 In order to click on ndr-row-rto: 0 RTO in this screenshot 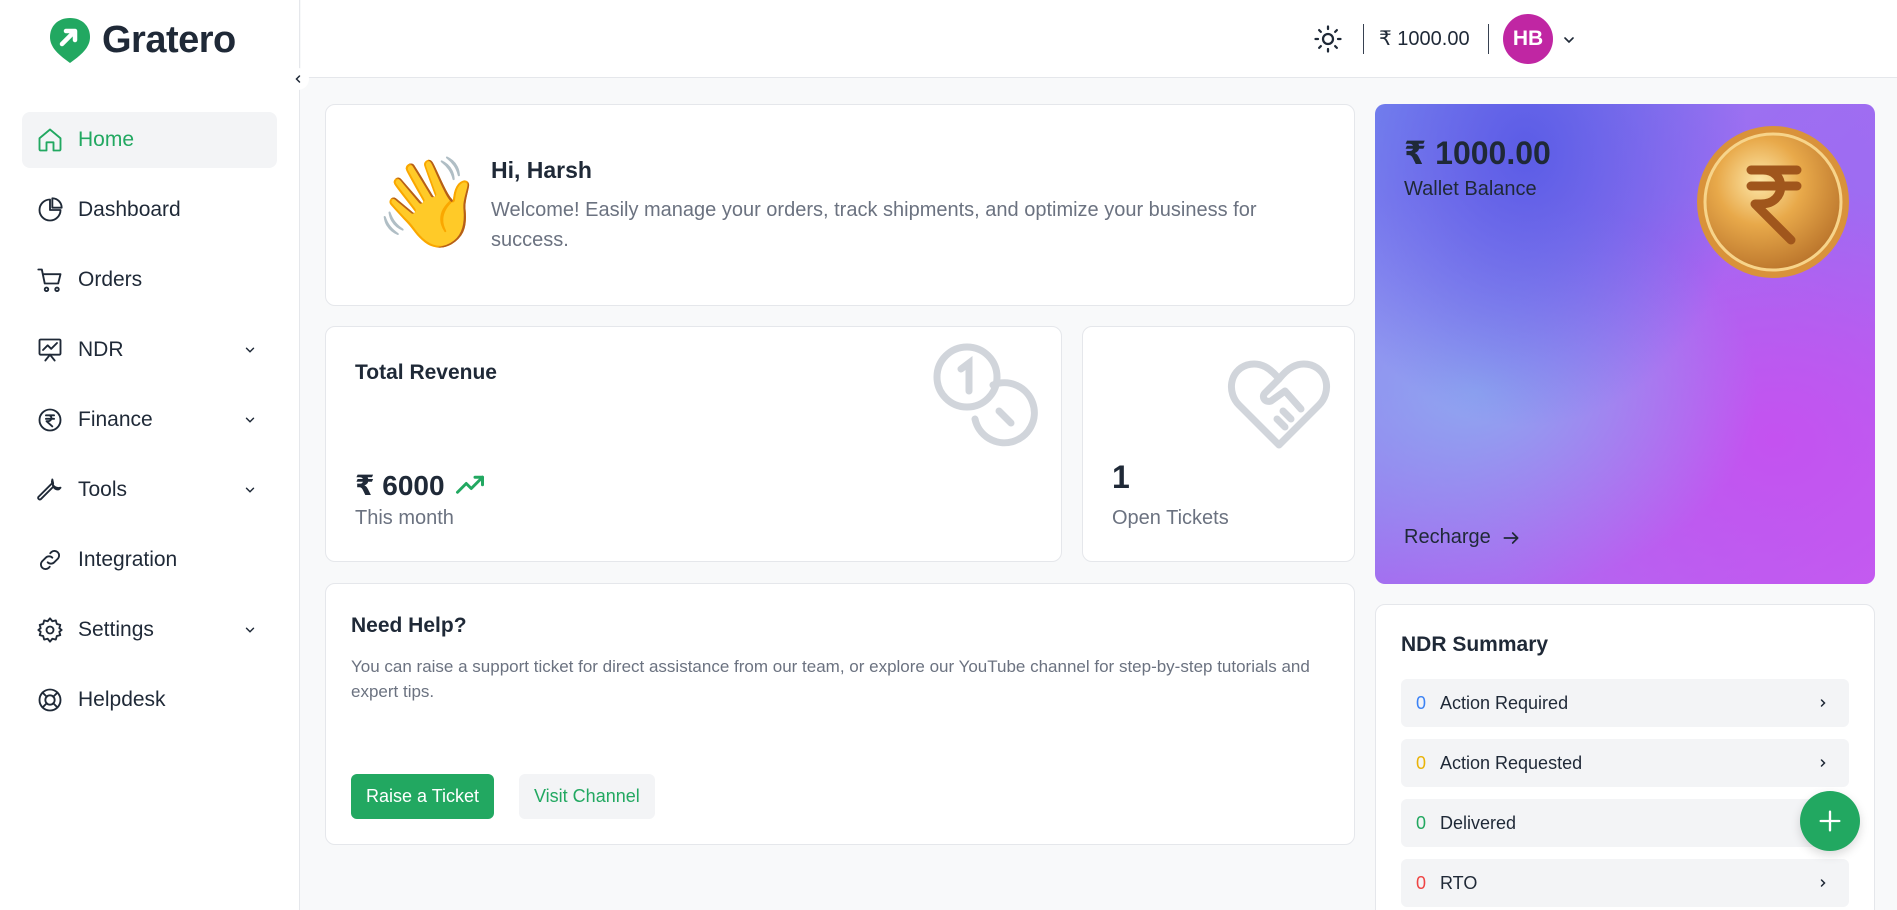, I will do `click(1625, 883)`.